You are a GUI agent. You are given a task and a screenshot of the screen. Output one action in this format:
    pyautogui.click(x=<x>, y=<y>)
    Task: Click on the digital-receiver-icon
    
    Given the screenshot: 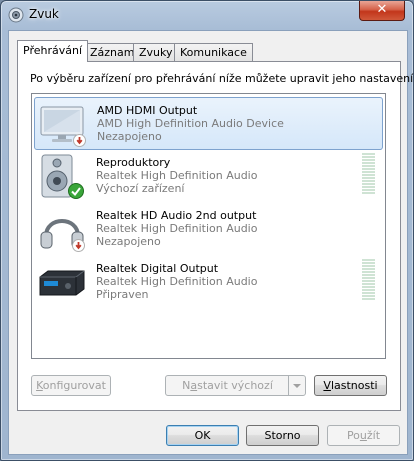 What is the action you would take?
    pyautogui.click(x=62, y=283)
    